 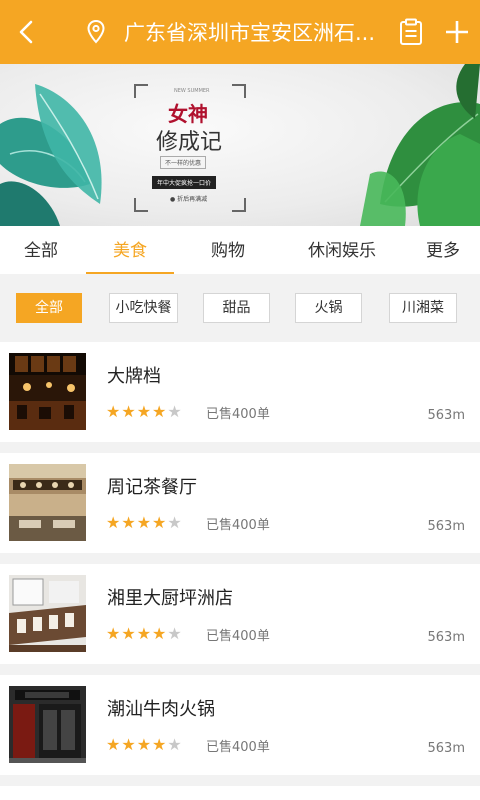 I want to click on banner-note: ● 折后再满减, so click(x=189, y=199).